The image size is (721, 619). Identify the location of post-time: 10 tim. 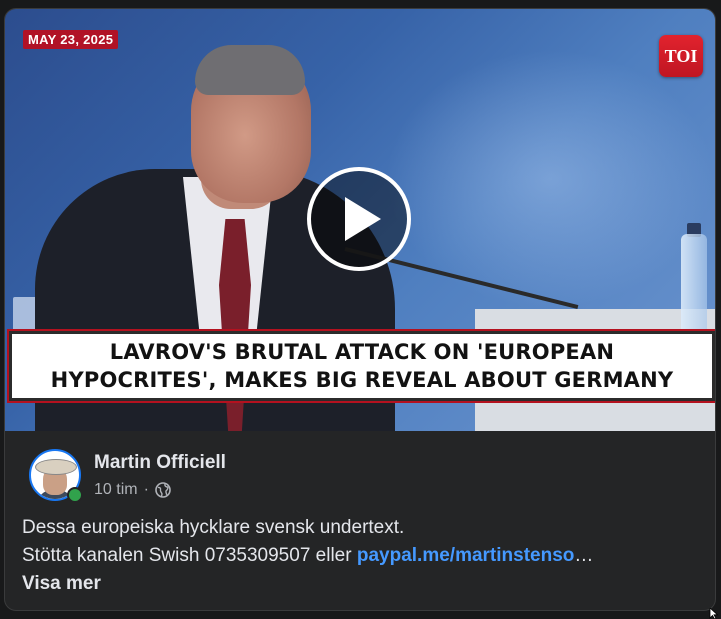
(116, 490).